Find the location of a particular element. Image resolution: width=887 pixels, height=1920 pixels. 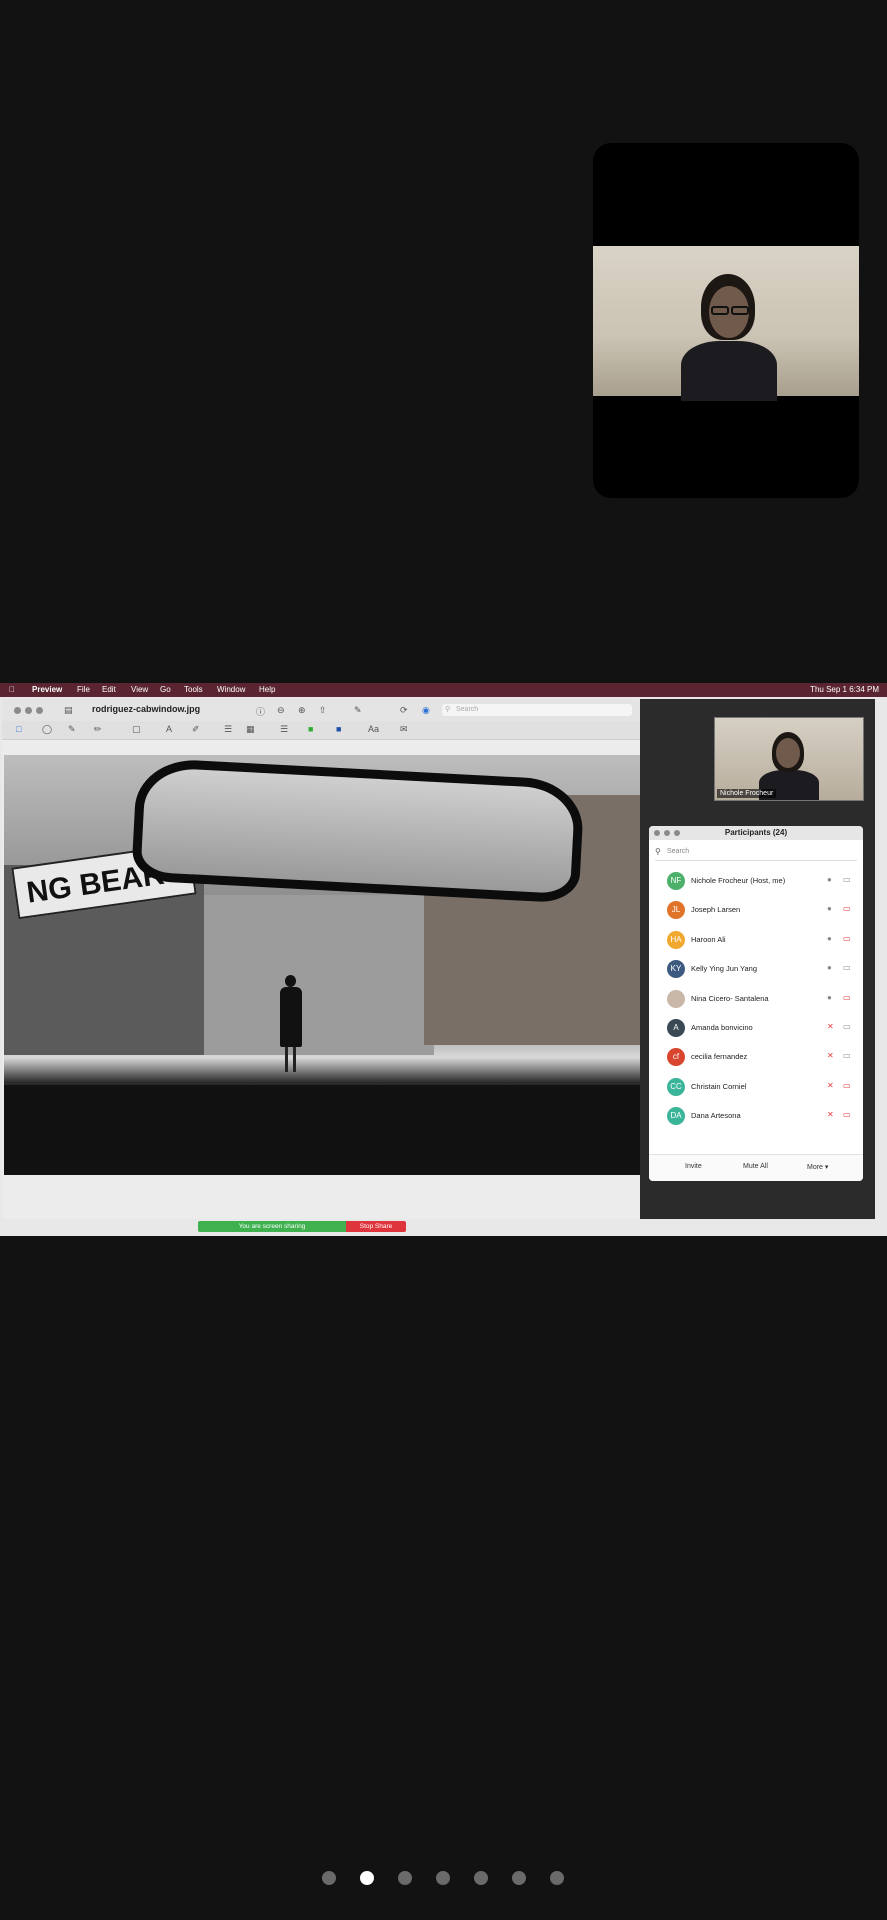

participant-name: Dana Artesona is located at coordinates (716, 1116).